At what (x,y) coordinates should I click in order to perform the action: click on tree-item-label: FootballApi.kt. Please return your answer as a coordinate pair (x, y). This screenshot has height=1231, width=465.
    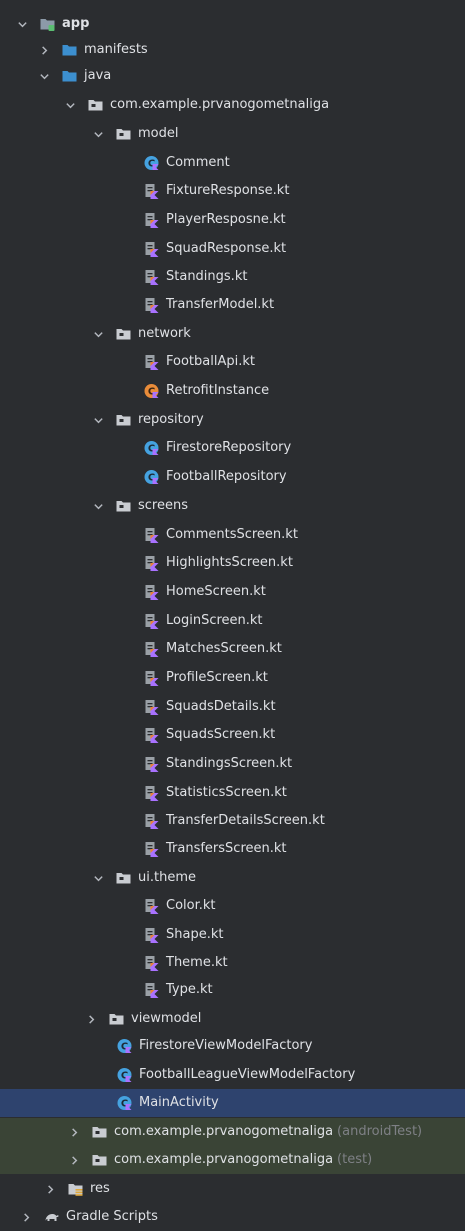
    Looking at the image, I should click on (210, 361).